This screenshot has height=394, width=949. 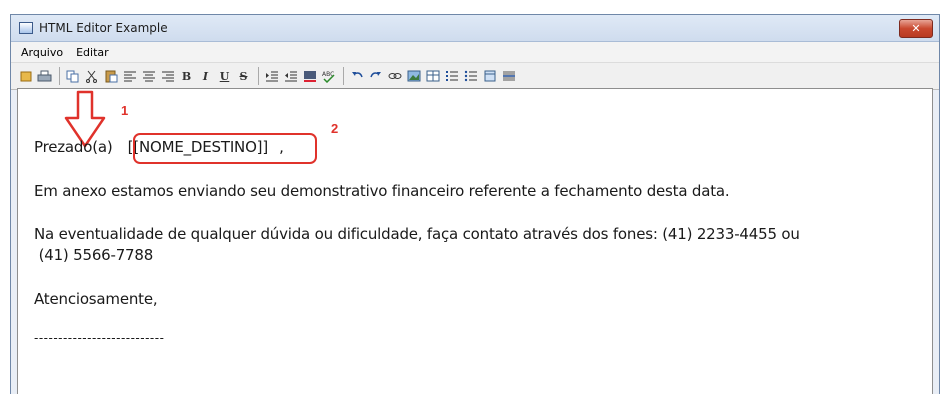 What do you see at coordinates (42, 52) in the screenshot?
I see `menu-arquivo: Arquivo` at bounding box center [42, 52].